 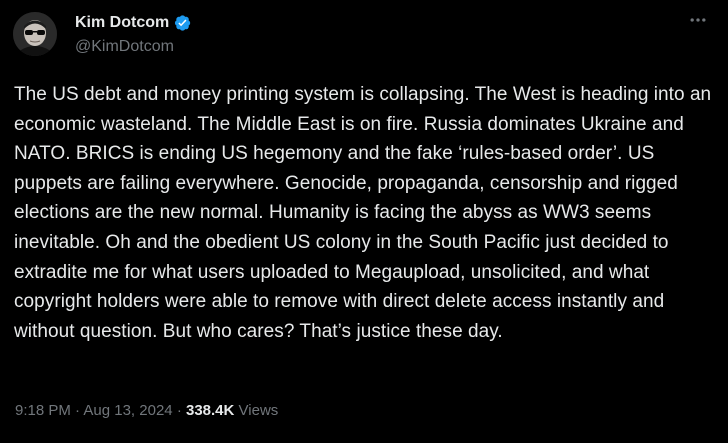 What do you see at coordinates (134, 35) in the screenshot?
I see `author-block: Kim Dotcom @KimDotcom` at bounding box center [134, 35].